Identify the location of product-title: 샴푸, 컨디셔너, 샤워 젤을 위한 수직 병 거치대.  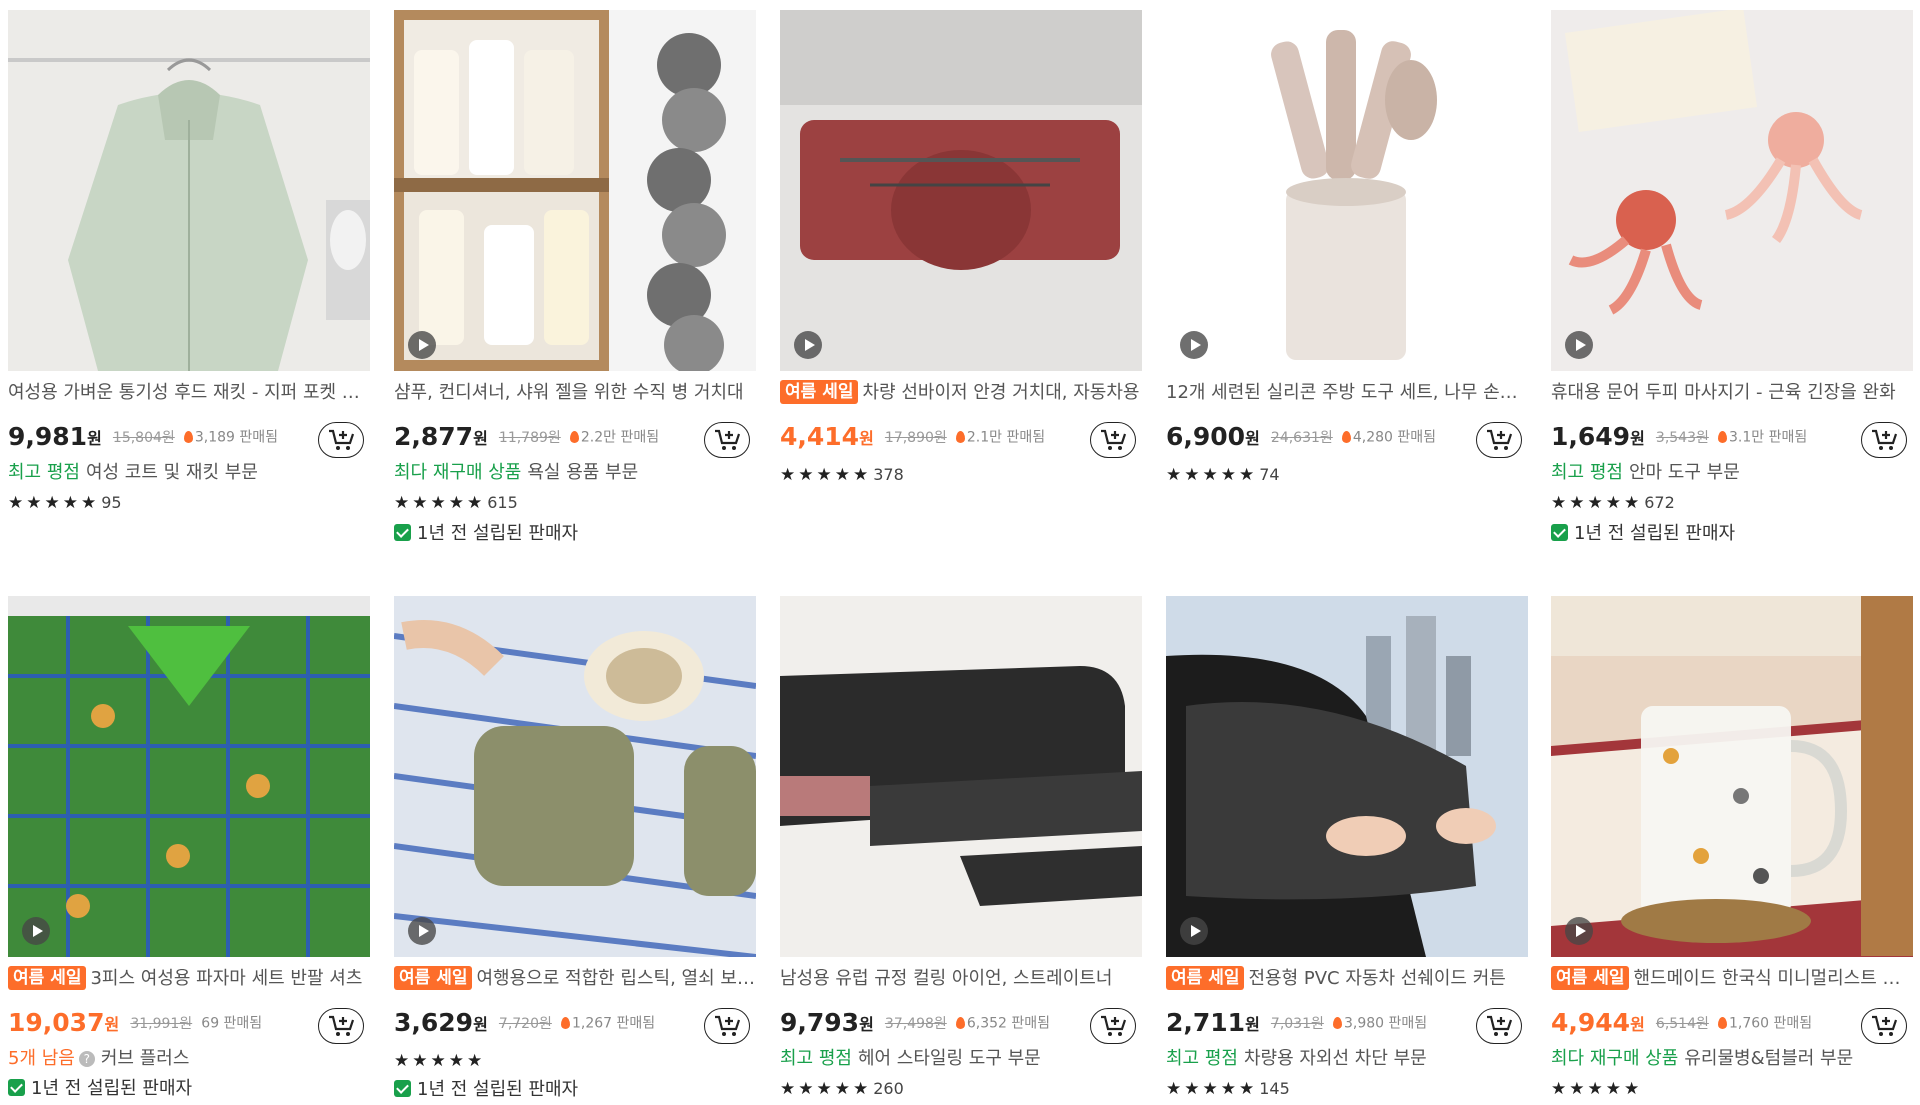
(575, 393).